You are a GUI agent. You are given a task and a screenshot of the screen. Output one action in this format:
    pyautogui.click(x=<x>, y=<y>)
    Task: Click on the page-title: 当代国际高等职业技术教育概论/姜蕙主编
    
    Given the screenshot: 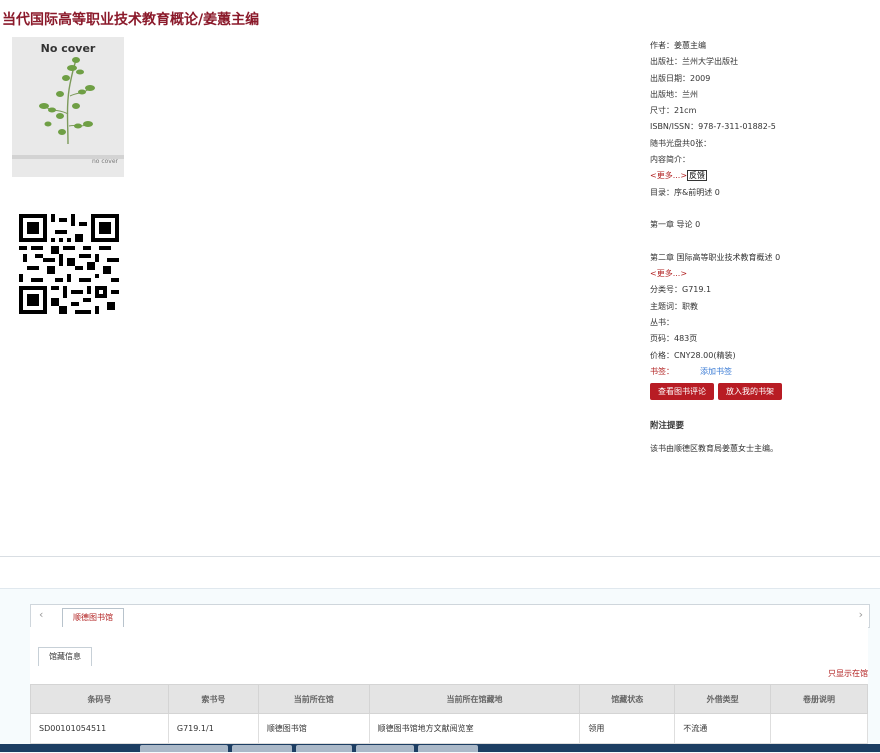 What is the action you would take?
    pyautogui.click(x=131, y=20)
    